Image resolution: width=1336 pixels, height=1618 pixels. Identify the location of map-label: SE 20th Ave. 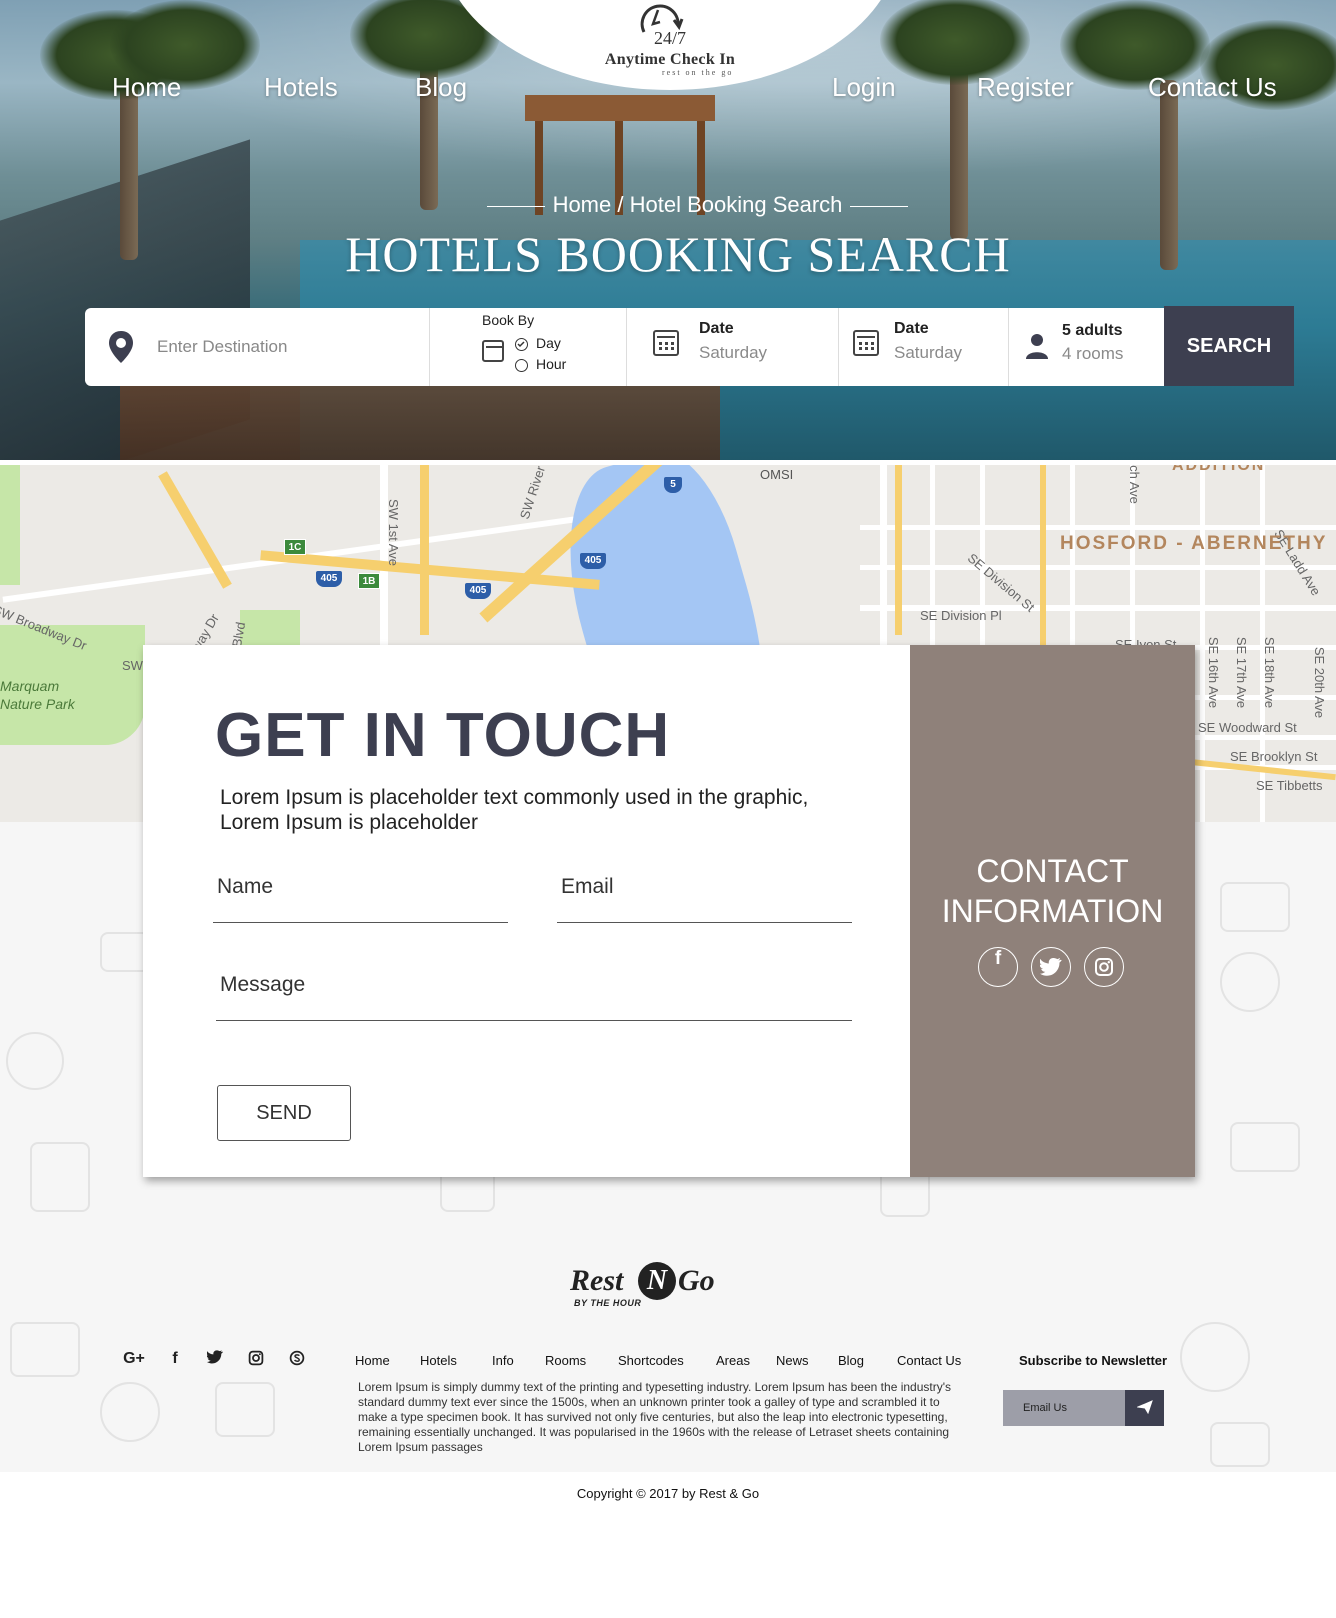
(1320, 682).